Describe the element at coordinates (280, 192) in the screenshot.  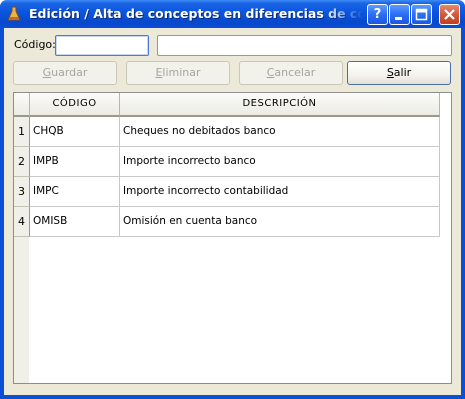
I see `cell-descripcion: Importe incorrecto contabilidad` at that location.